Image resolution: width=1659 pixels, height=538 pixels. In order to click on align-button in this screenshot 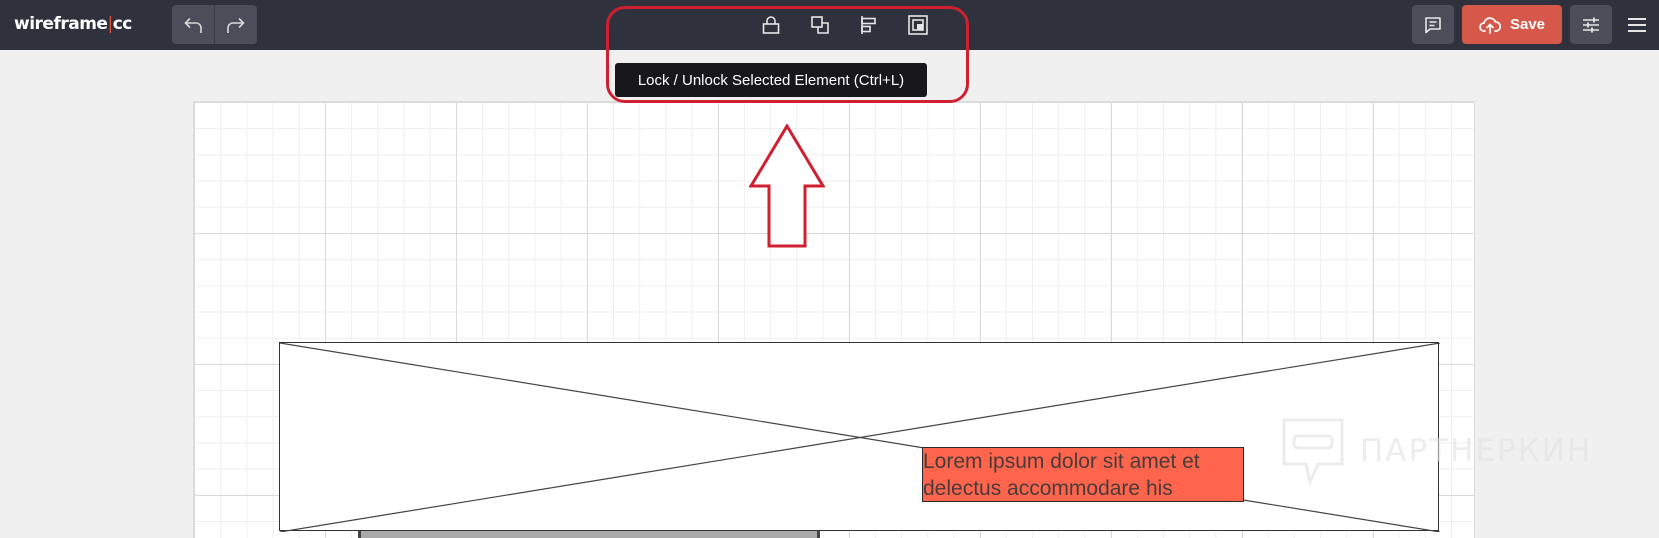, I will do `click(869, 25)`.